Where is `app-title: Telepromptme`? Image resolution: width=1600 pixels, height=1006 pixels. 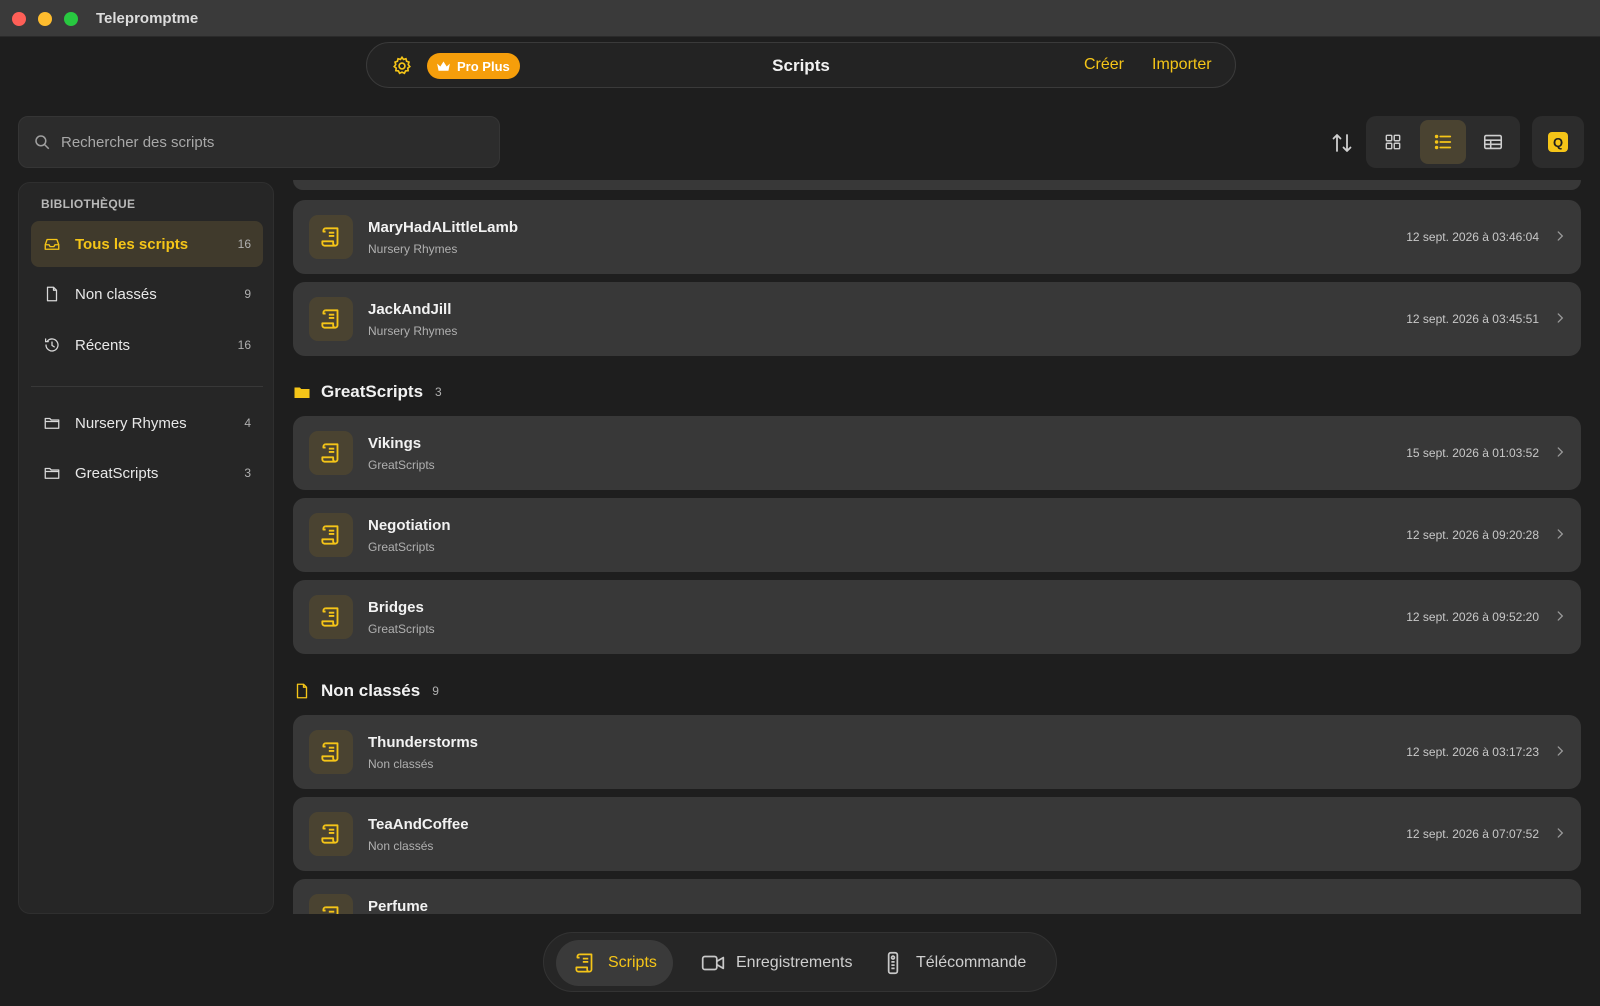 app-title: Telepromptme is located at coordinates (147, 18).